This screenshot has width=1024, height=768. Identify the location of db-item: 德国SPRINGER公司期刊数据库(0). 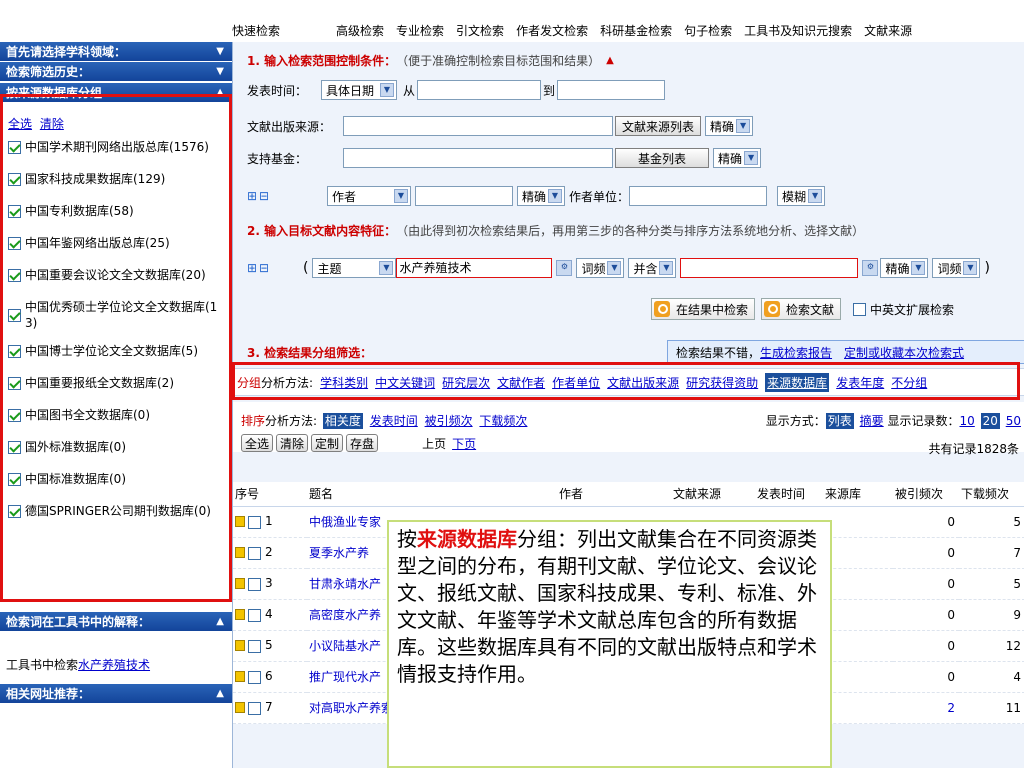
(118, 519).